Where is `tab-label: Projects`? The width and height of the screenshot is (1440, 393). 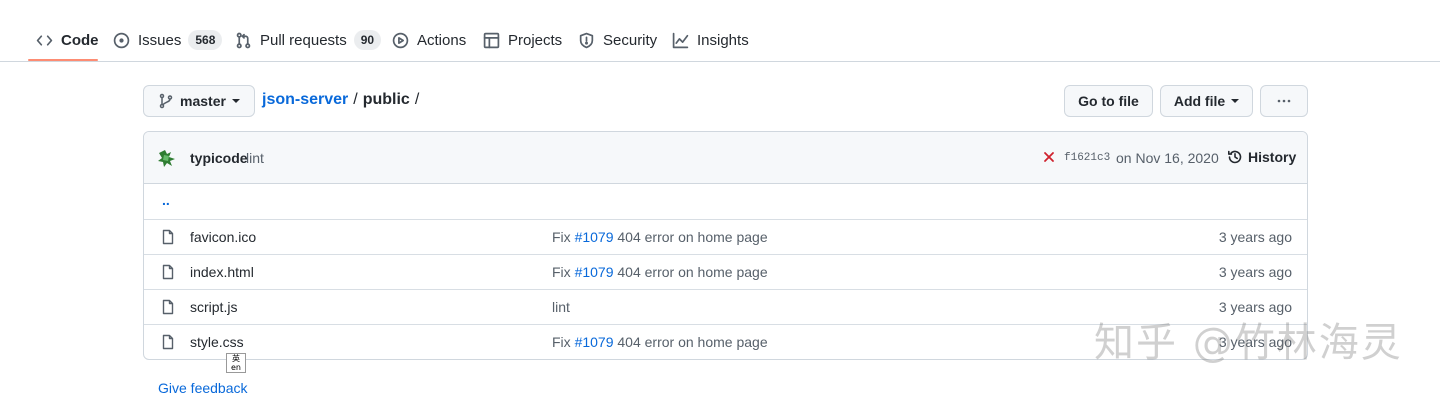 tab-label: Projects is located at coordinates (535, 40).